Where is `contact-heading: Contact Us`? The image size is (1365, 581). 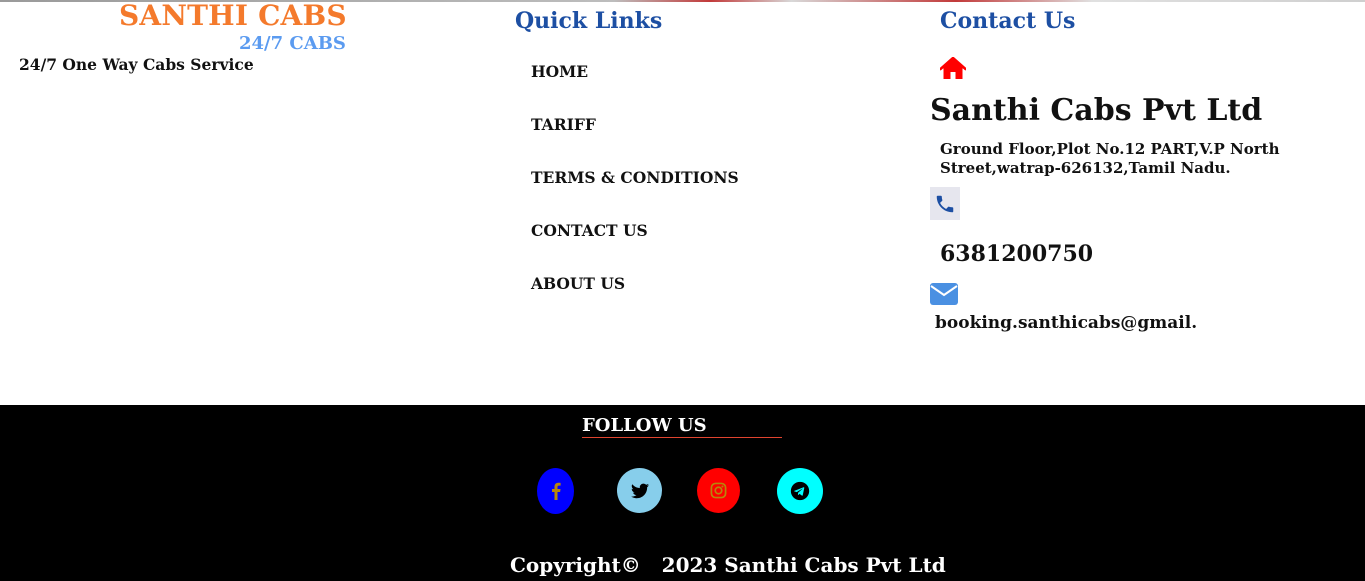 contact-heading: Contact Us is located at coordinates (1008, 21).